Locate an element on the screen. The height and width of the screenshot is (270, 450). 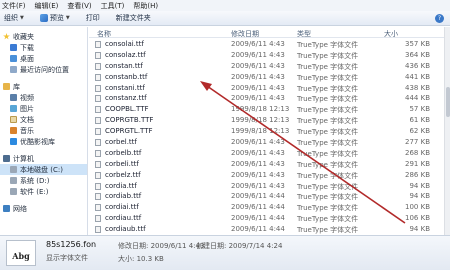
nav-computer: 计算机 is located at coordinates (43, 158).